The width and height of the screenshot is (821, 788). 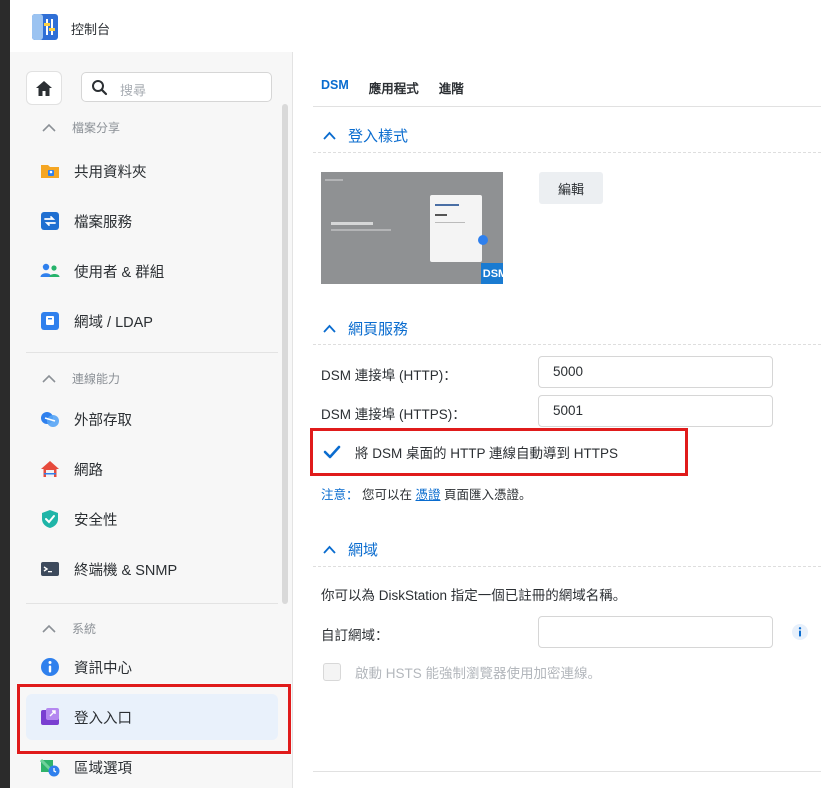 I want to click on login-style-preview: DSM, so click(x=412, y=228).